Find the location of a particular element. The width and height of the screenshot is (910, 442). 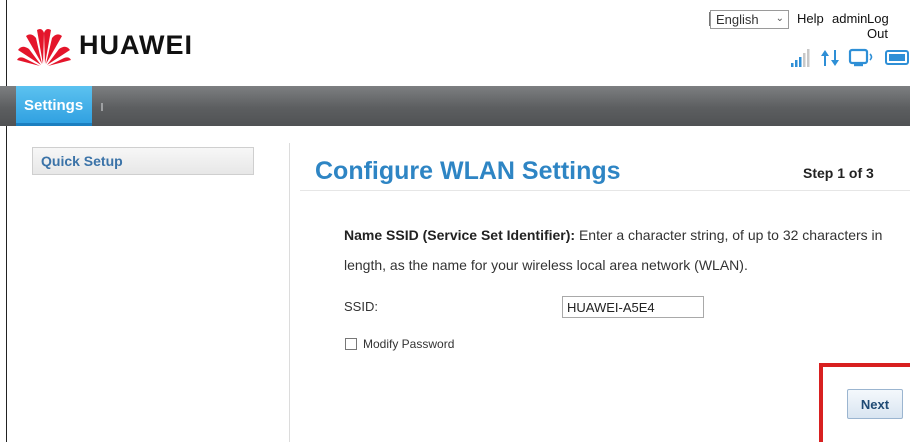

modify-password-label: Modify Password is located at coordinates (409, 344).